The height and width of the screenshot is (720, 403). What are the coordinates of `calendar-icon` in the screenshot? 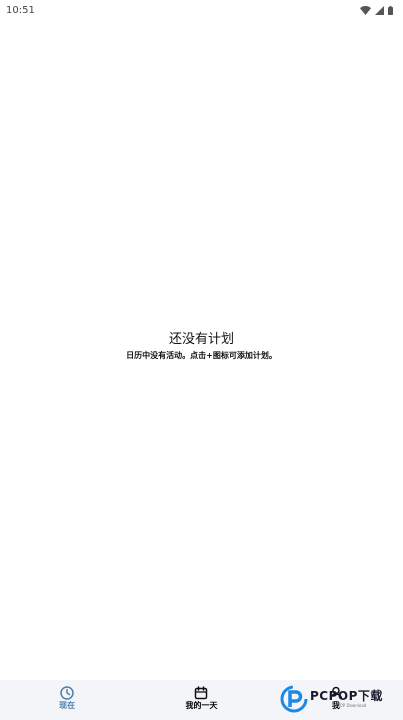 It's located at (201, 693).